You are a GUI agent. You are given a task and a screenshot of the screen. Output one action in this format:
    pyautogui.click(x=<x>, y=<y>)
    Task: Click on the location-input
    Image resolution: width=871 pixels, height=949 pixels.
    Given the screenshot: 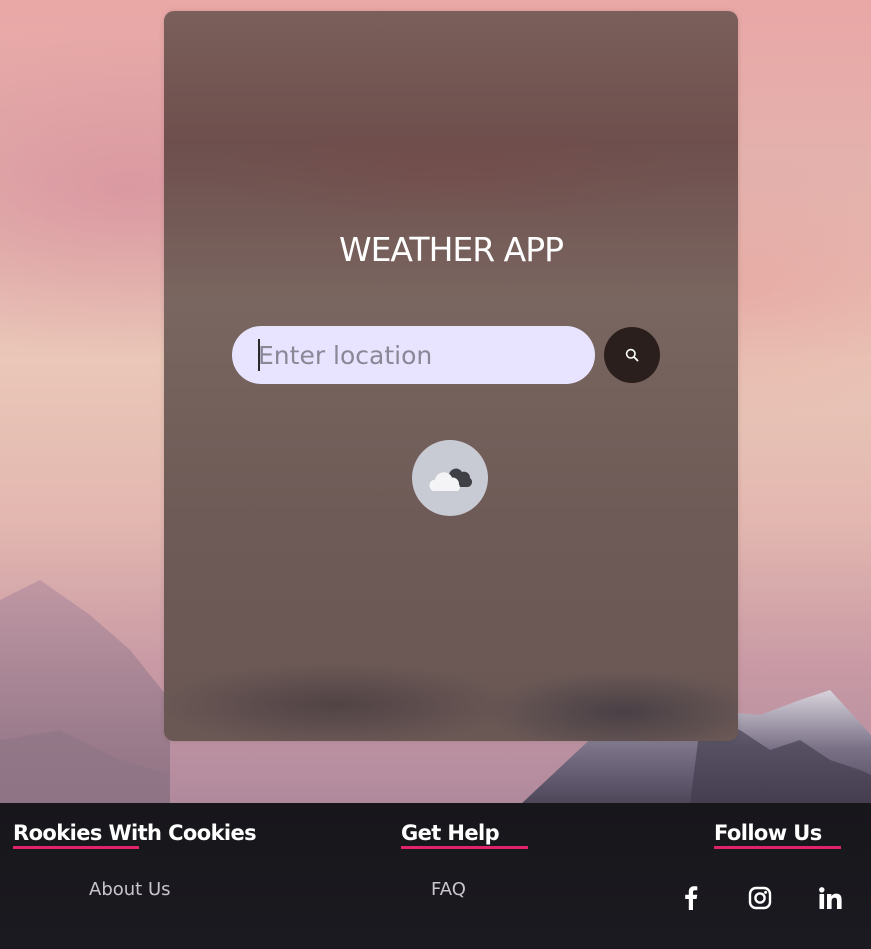 What is the action you would take?
    pyautogui.click(x=413, y=355)
    